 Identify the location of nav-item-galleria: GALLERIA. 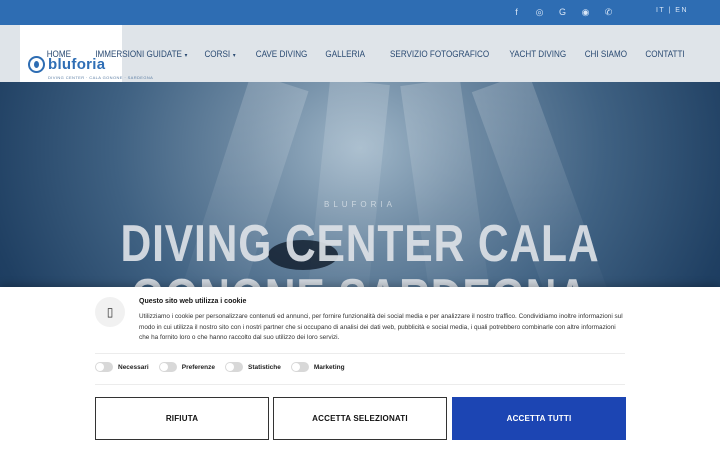
(345, 54).